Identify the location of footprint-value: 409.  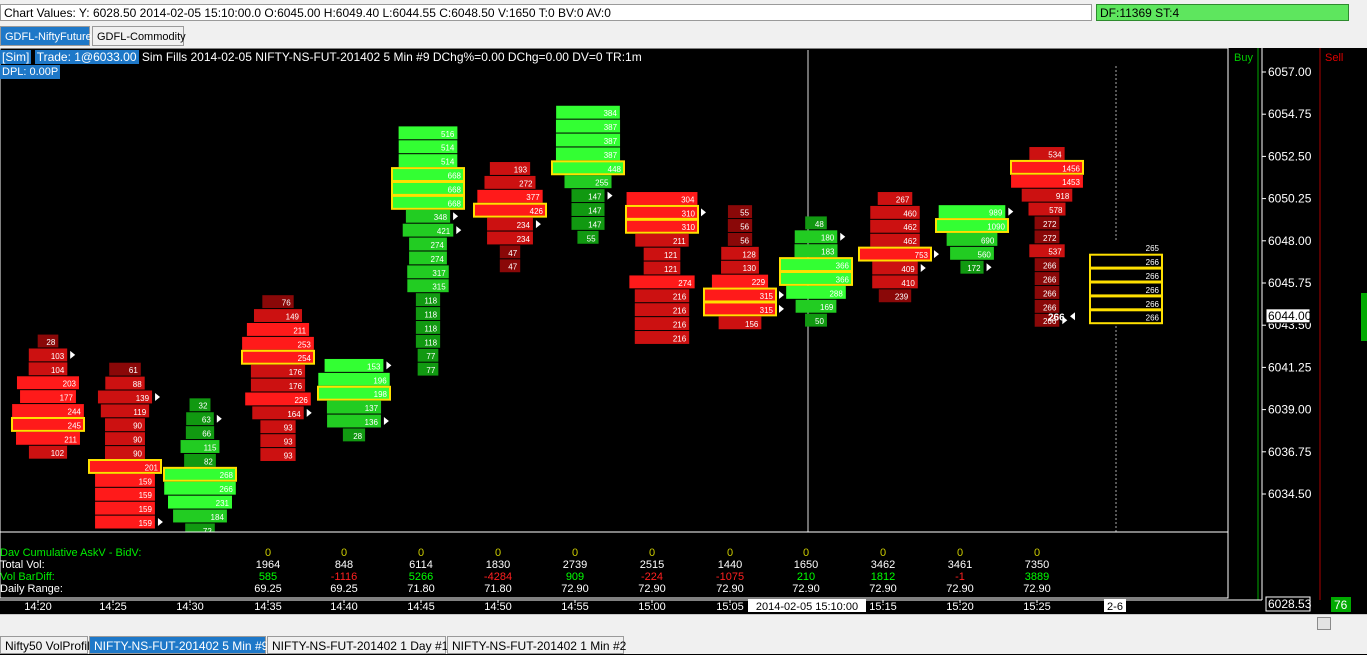
(908, 269).